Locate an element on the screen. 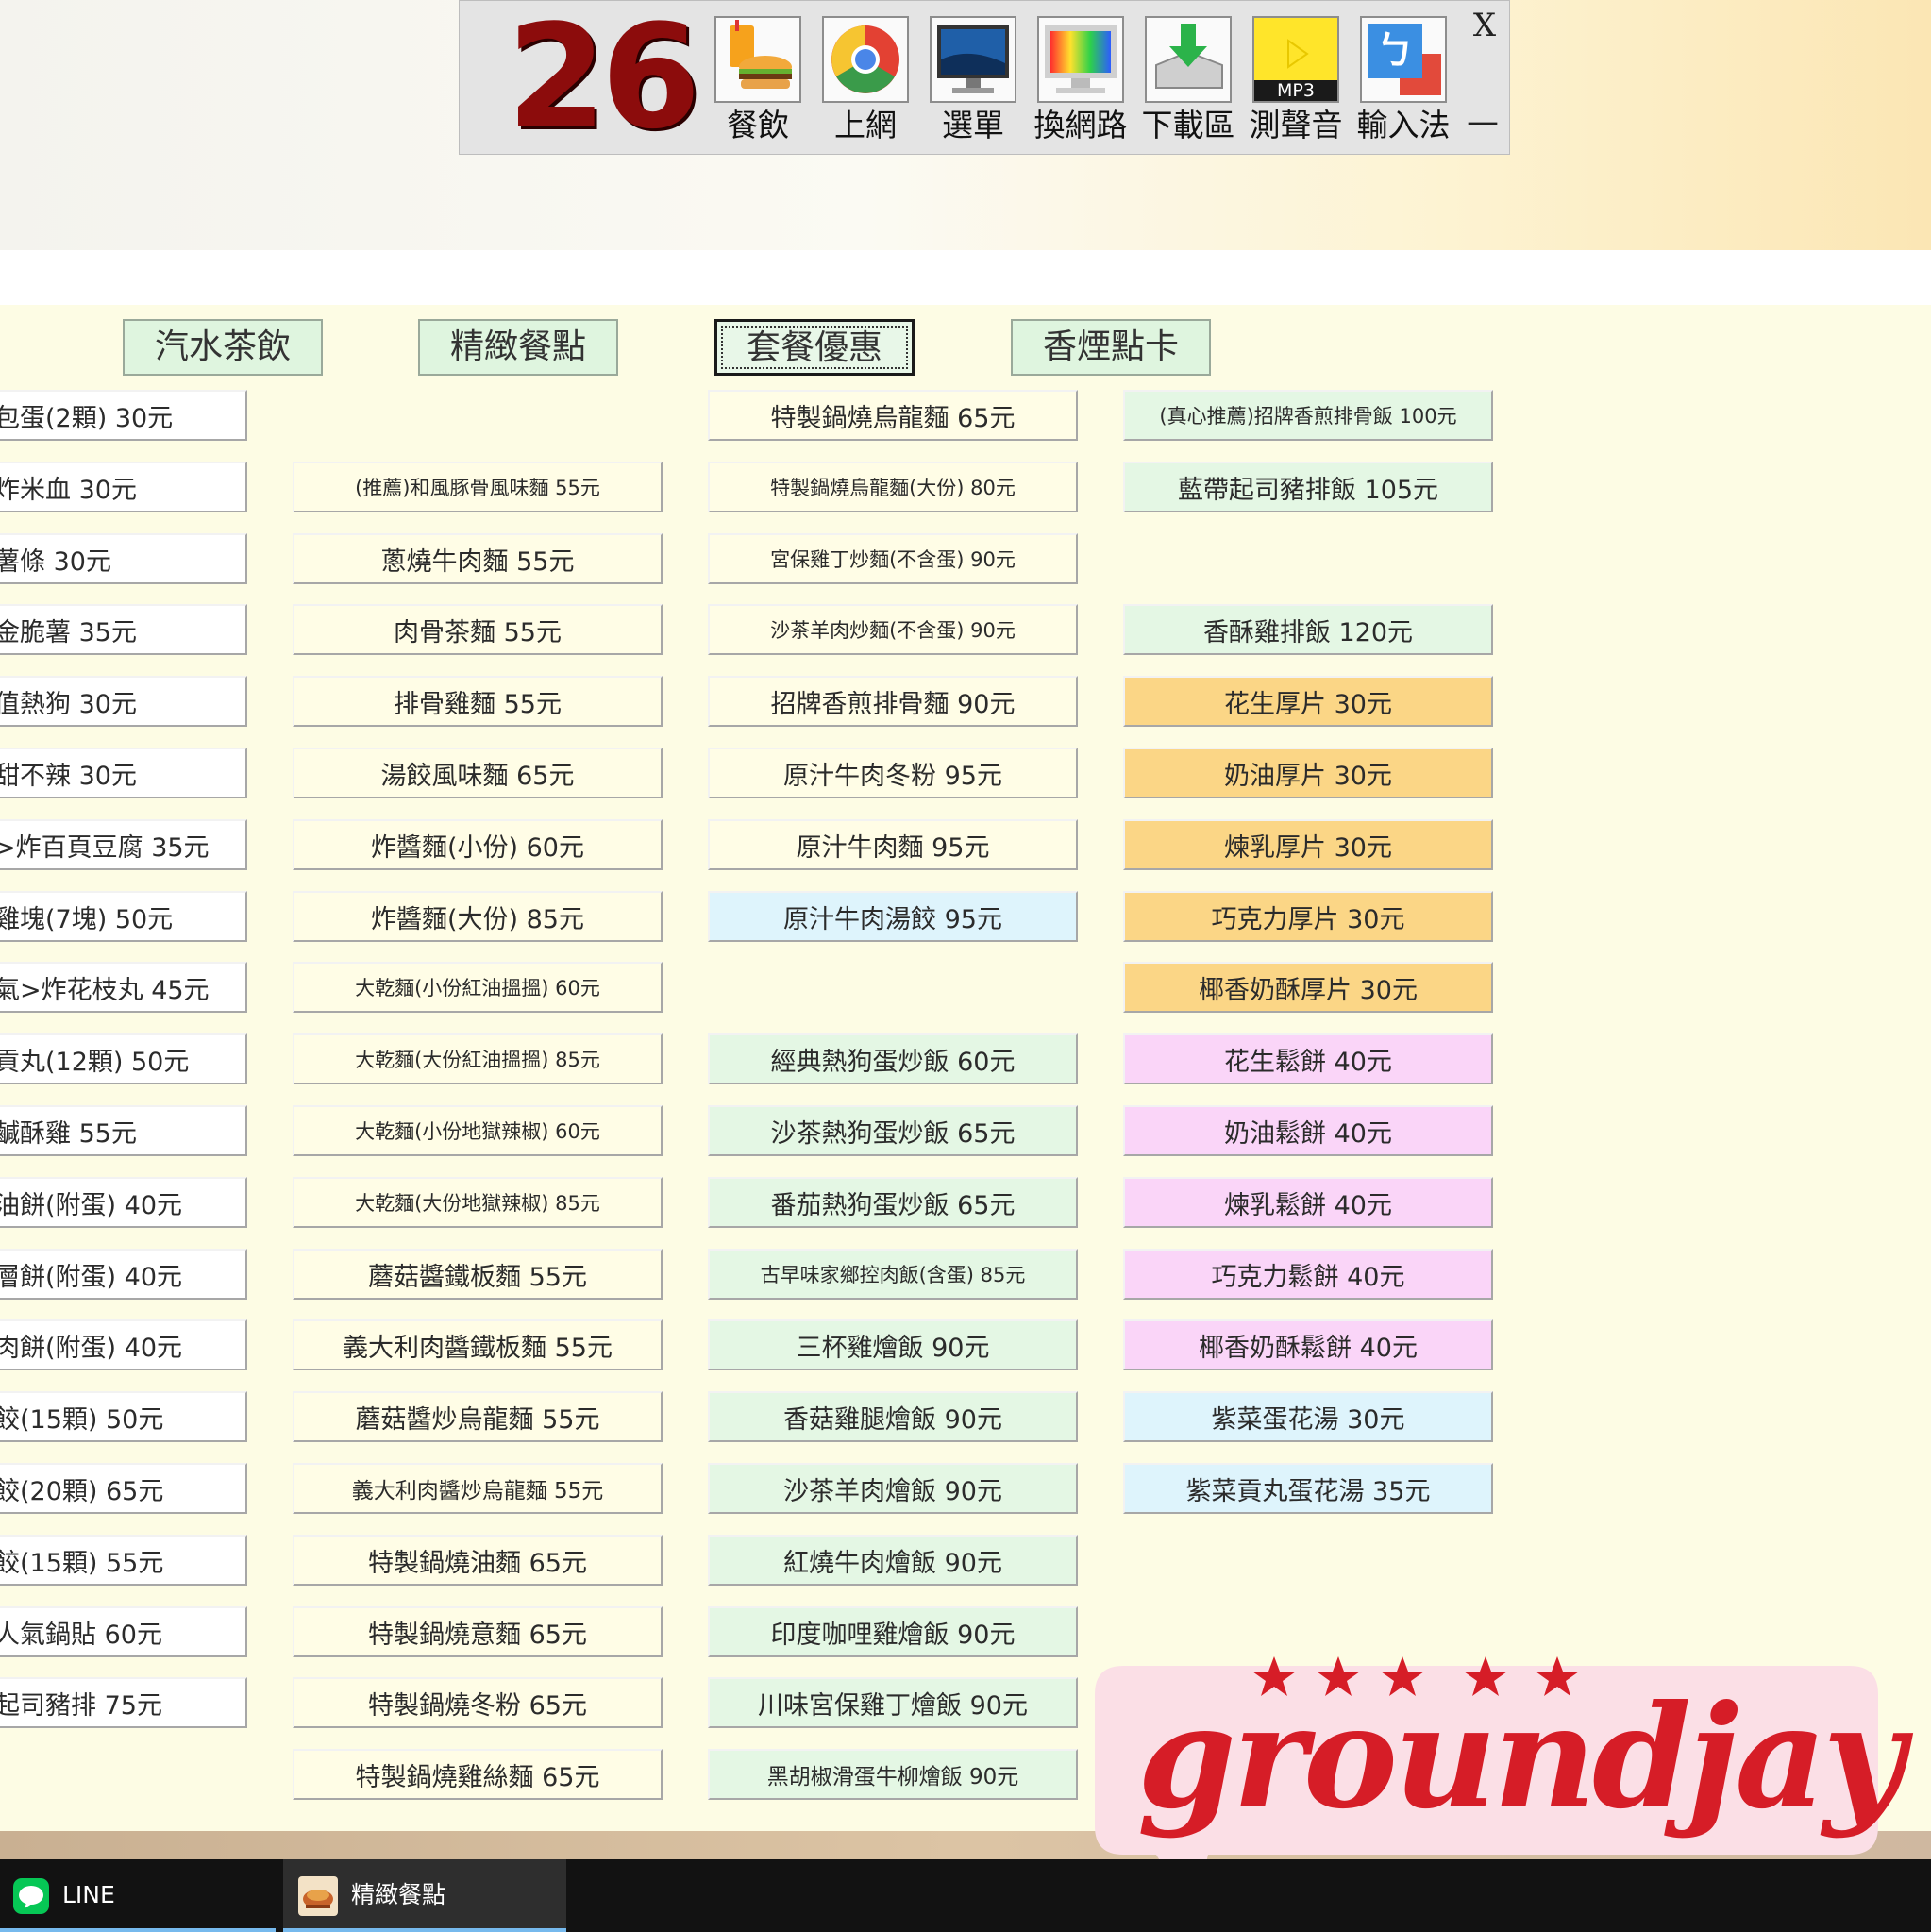 This screenshot has width=1931, height=1932. menu-item-button: 餃(20顆) 65元 is located at coordinates (123, 1488).